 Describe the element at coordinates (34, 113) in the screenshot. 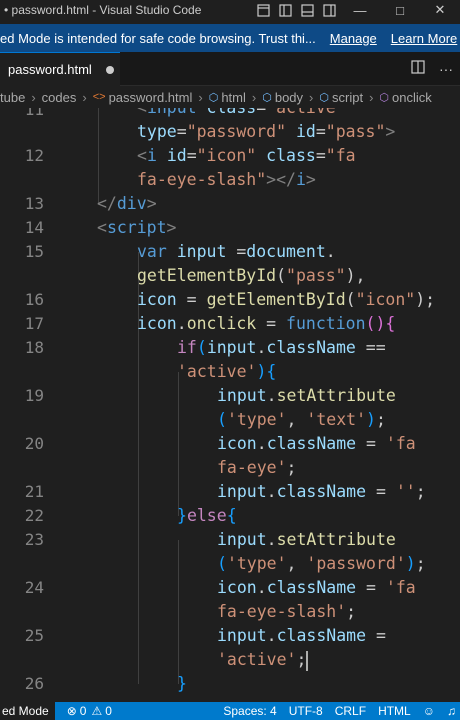

I see `line-number: 11` at that location.